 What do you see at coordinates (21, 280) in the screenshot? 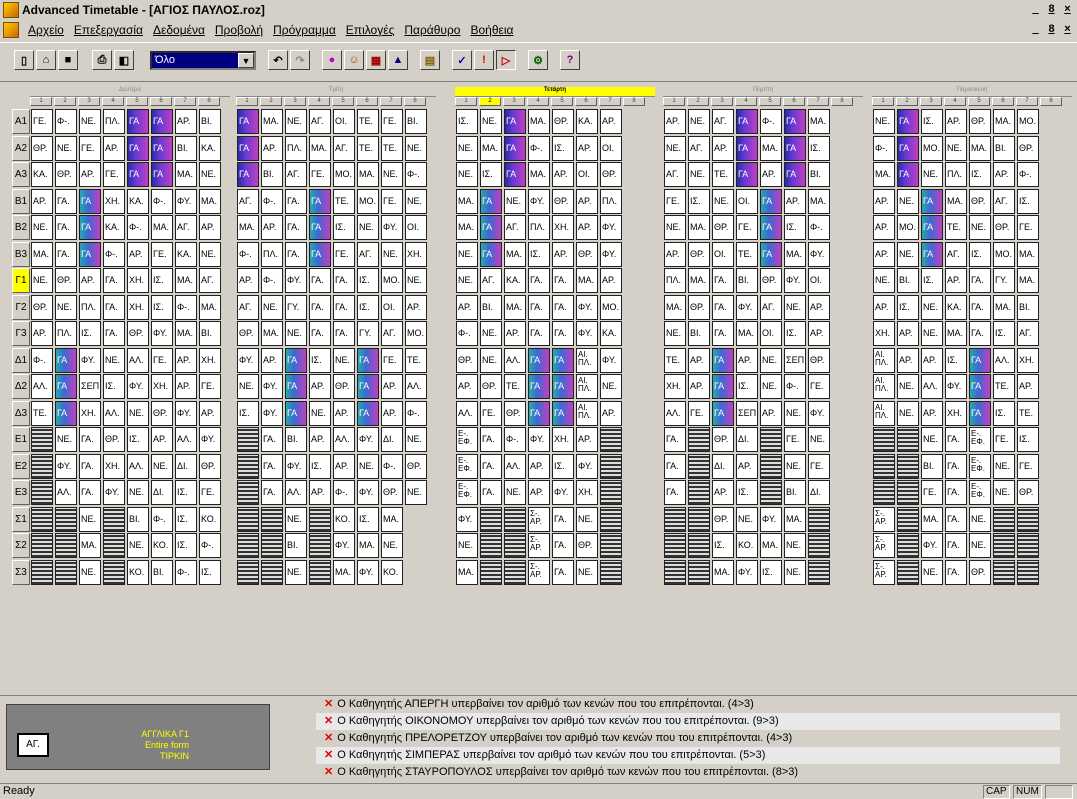
I see `class-label: Γ1` at bounding box center [21, 280].